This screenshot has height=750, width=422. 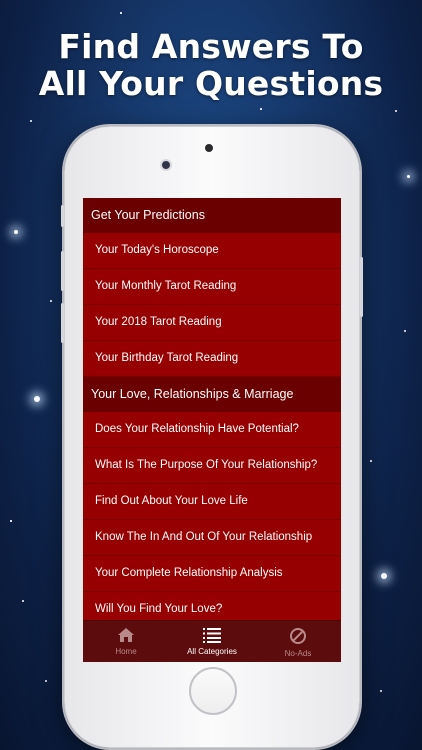 What do you see at coordinates (212, 651) in the screenshot?
I see `tab-all-categories-label: All Categories` at bounding box center [212, 651].